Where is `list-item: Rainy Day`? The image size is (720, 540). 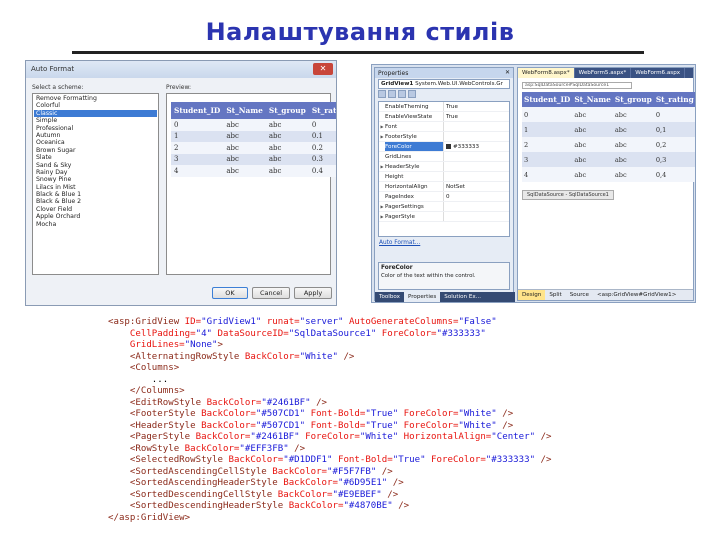 list-item: Rainy Day is located at coordinates (95, 172).